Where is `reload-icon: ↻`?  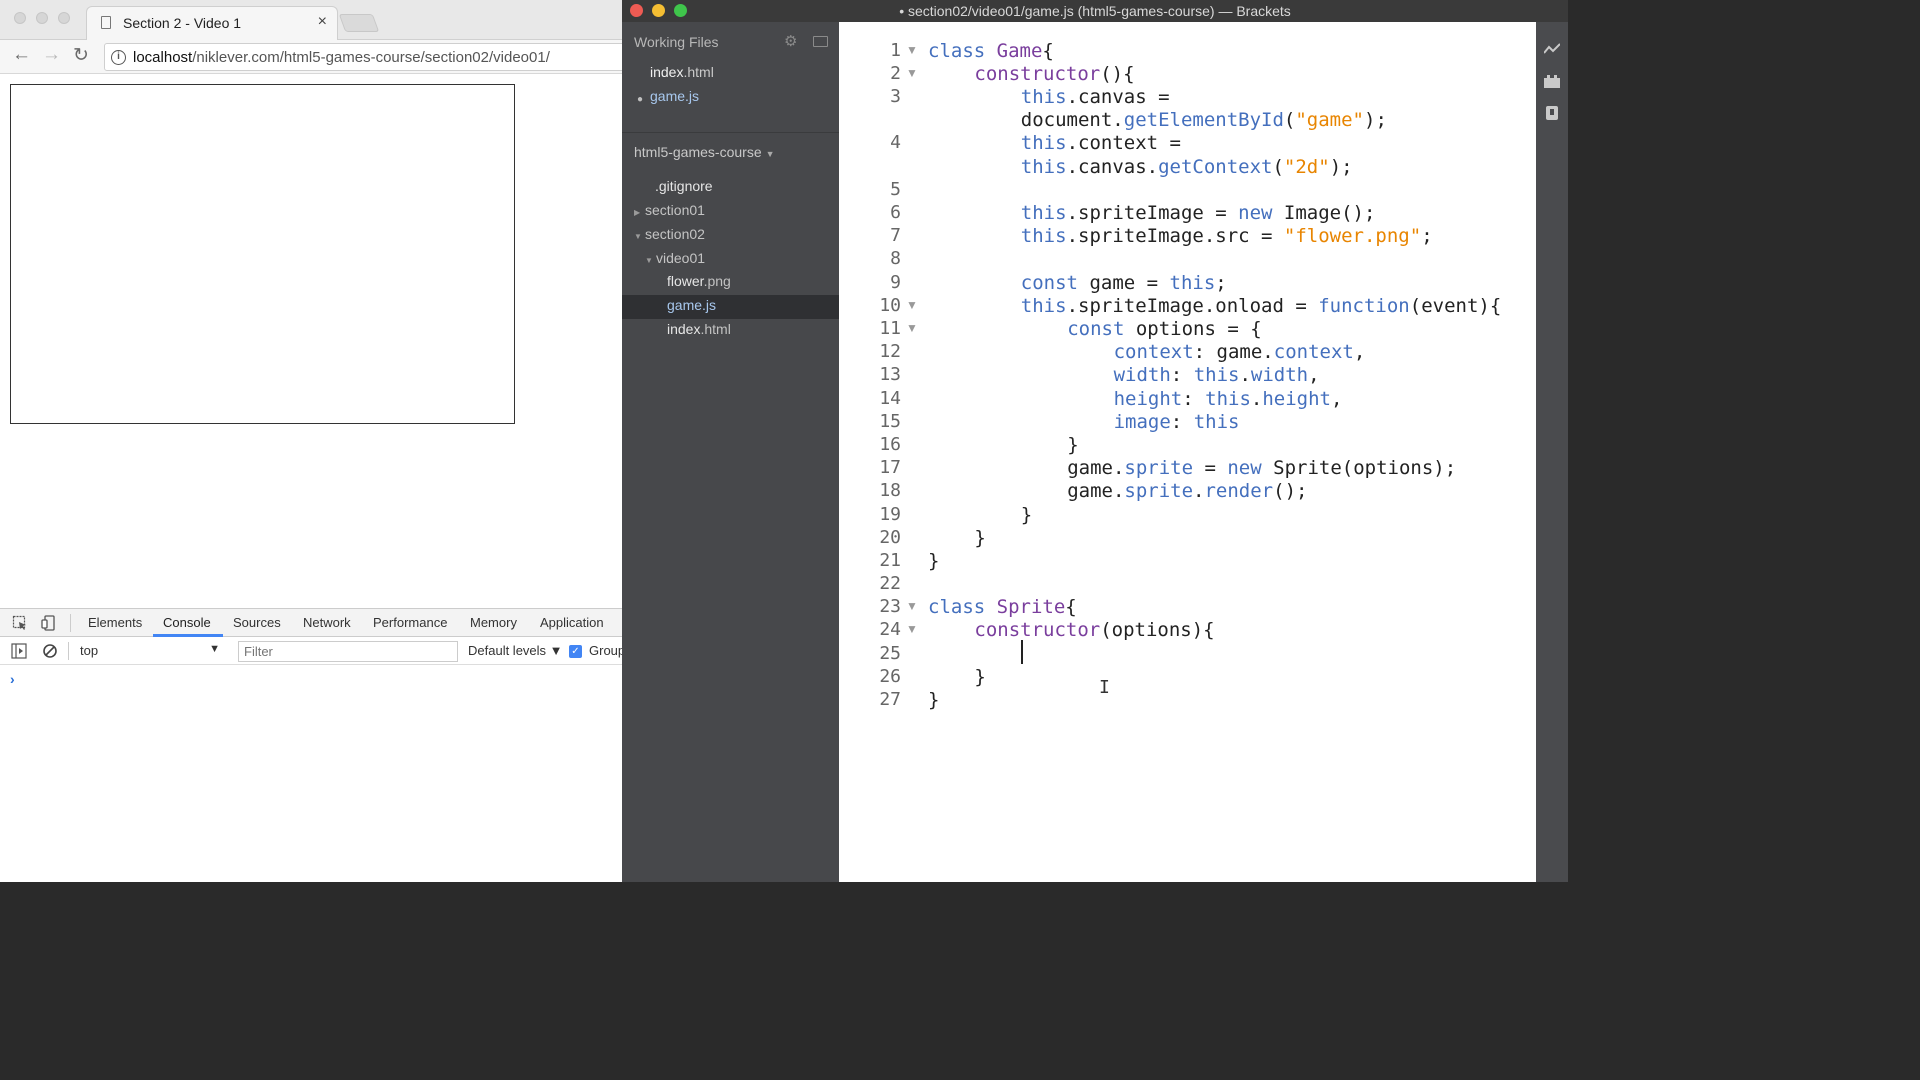
reload-icon: ↻ is located at coordinates (81, 55).